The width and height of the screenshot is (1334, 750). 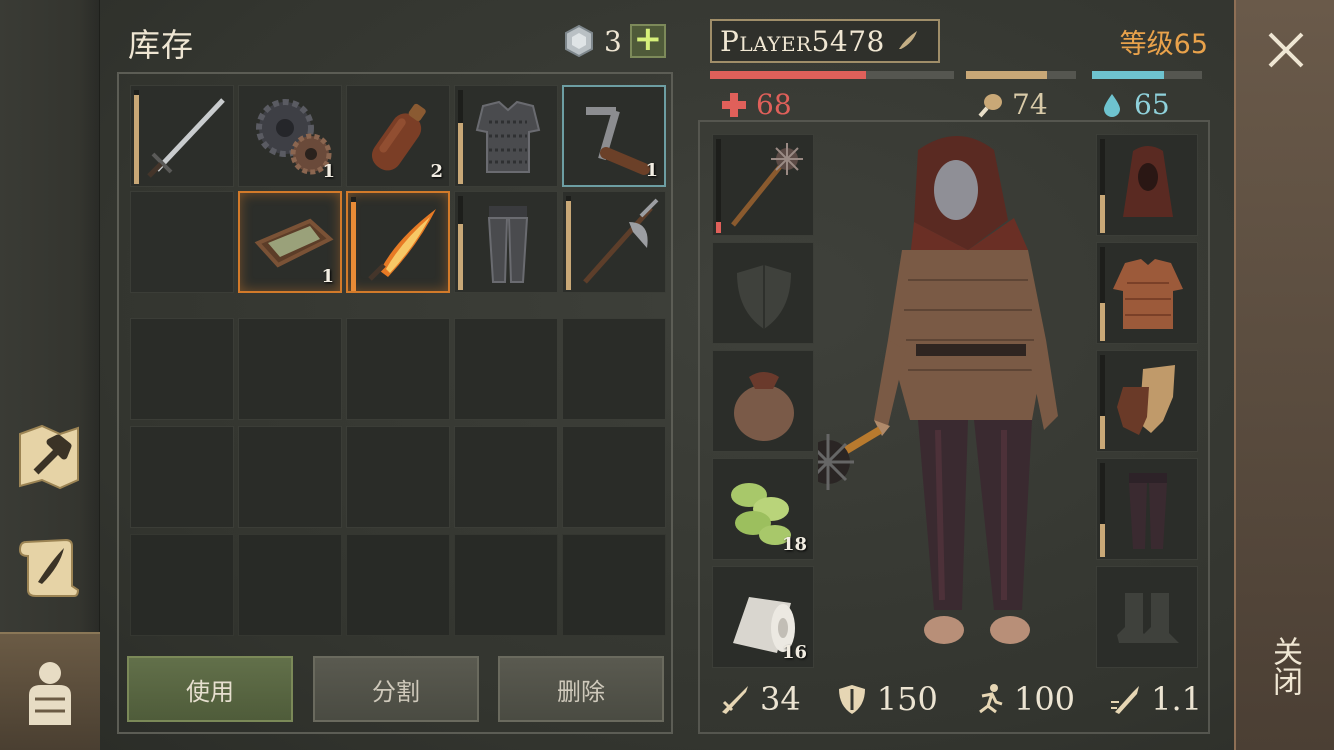 What do you see at coordinates (1152, 104) in the screenshot?
I see `water-value: 65` at bounding box center [1152, 104].